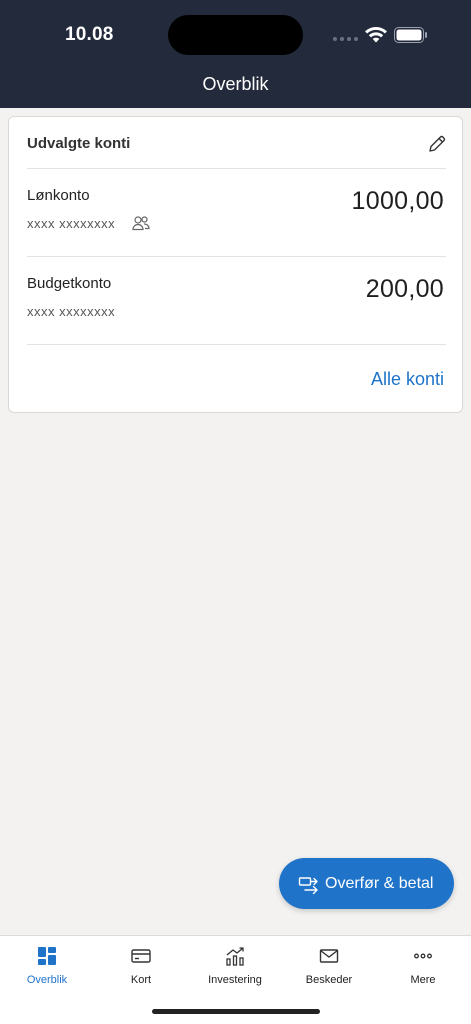 The height and width of the screenshot is (1024, 471). Describe the element at coordinates (141, 956) in the screenshot. I see `card-icon` at that location.